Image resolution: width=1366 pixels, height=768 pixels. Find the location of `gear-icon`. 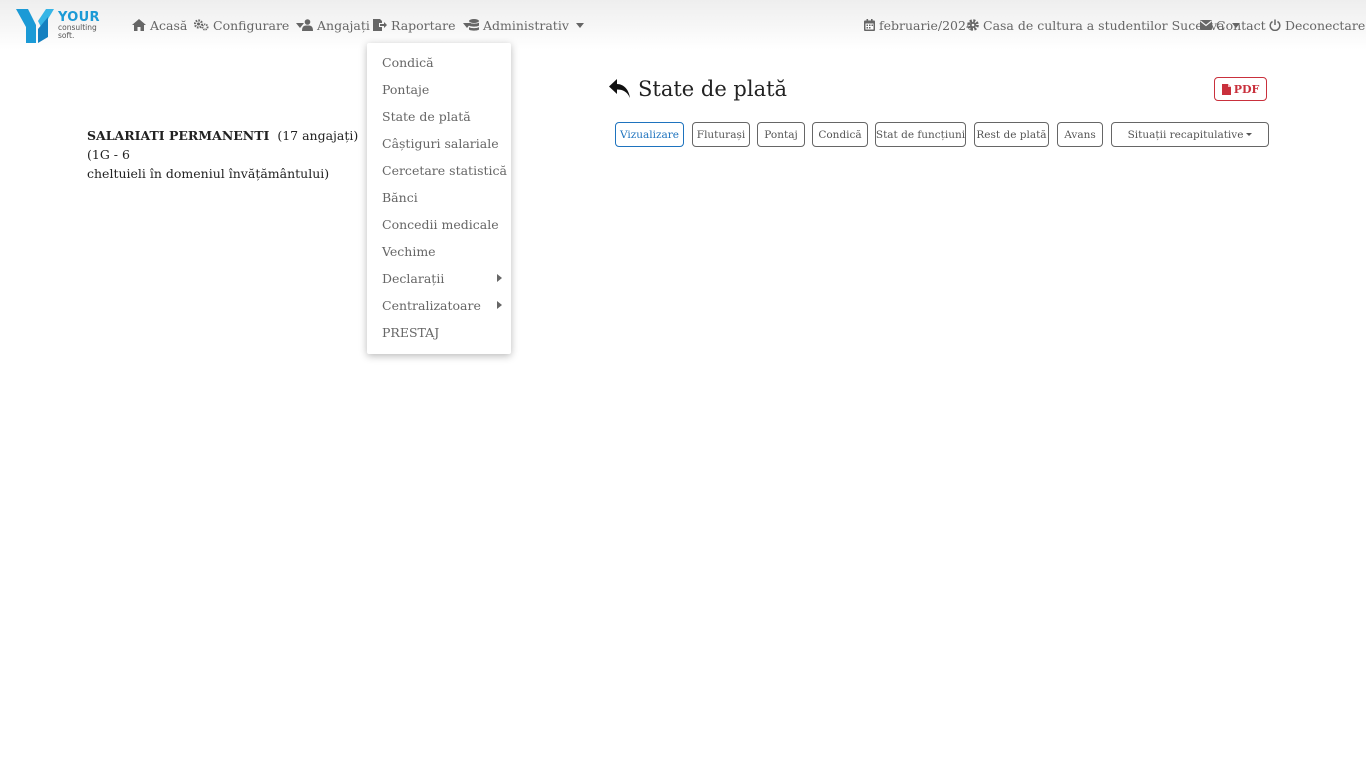

gear-icon is located at coordinates (973, 25).